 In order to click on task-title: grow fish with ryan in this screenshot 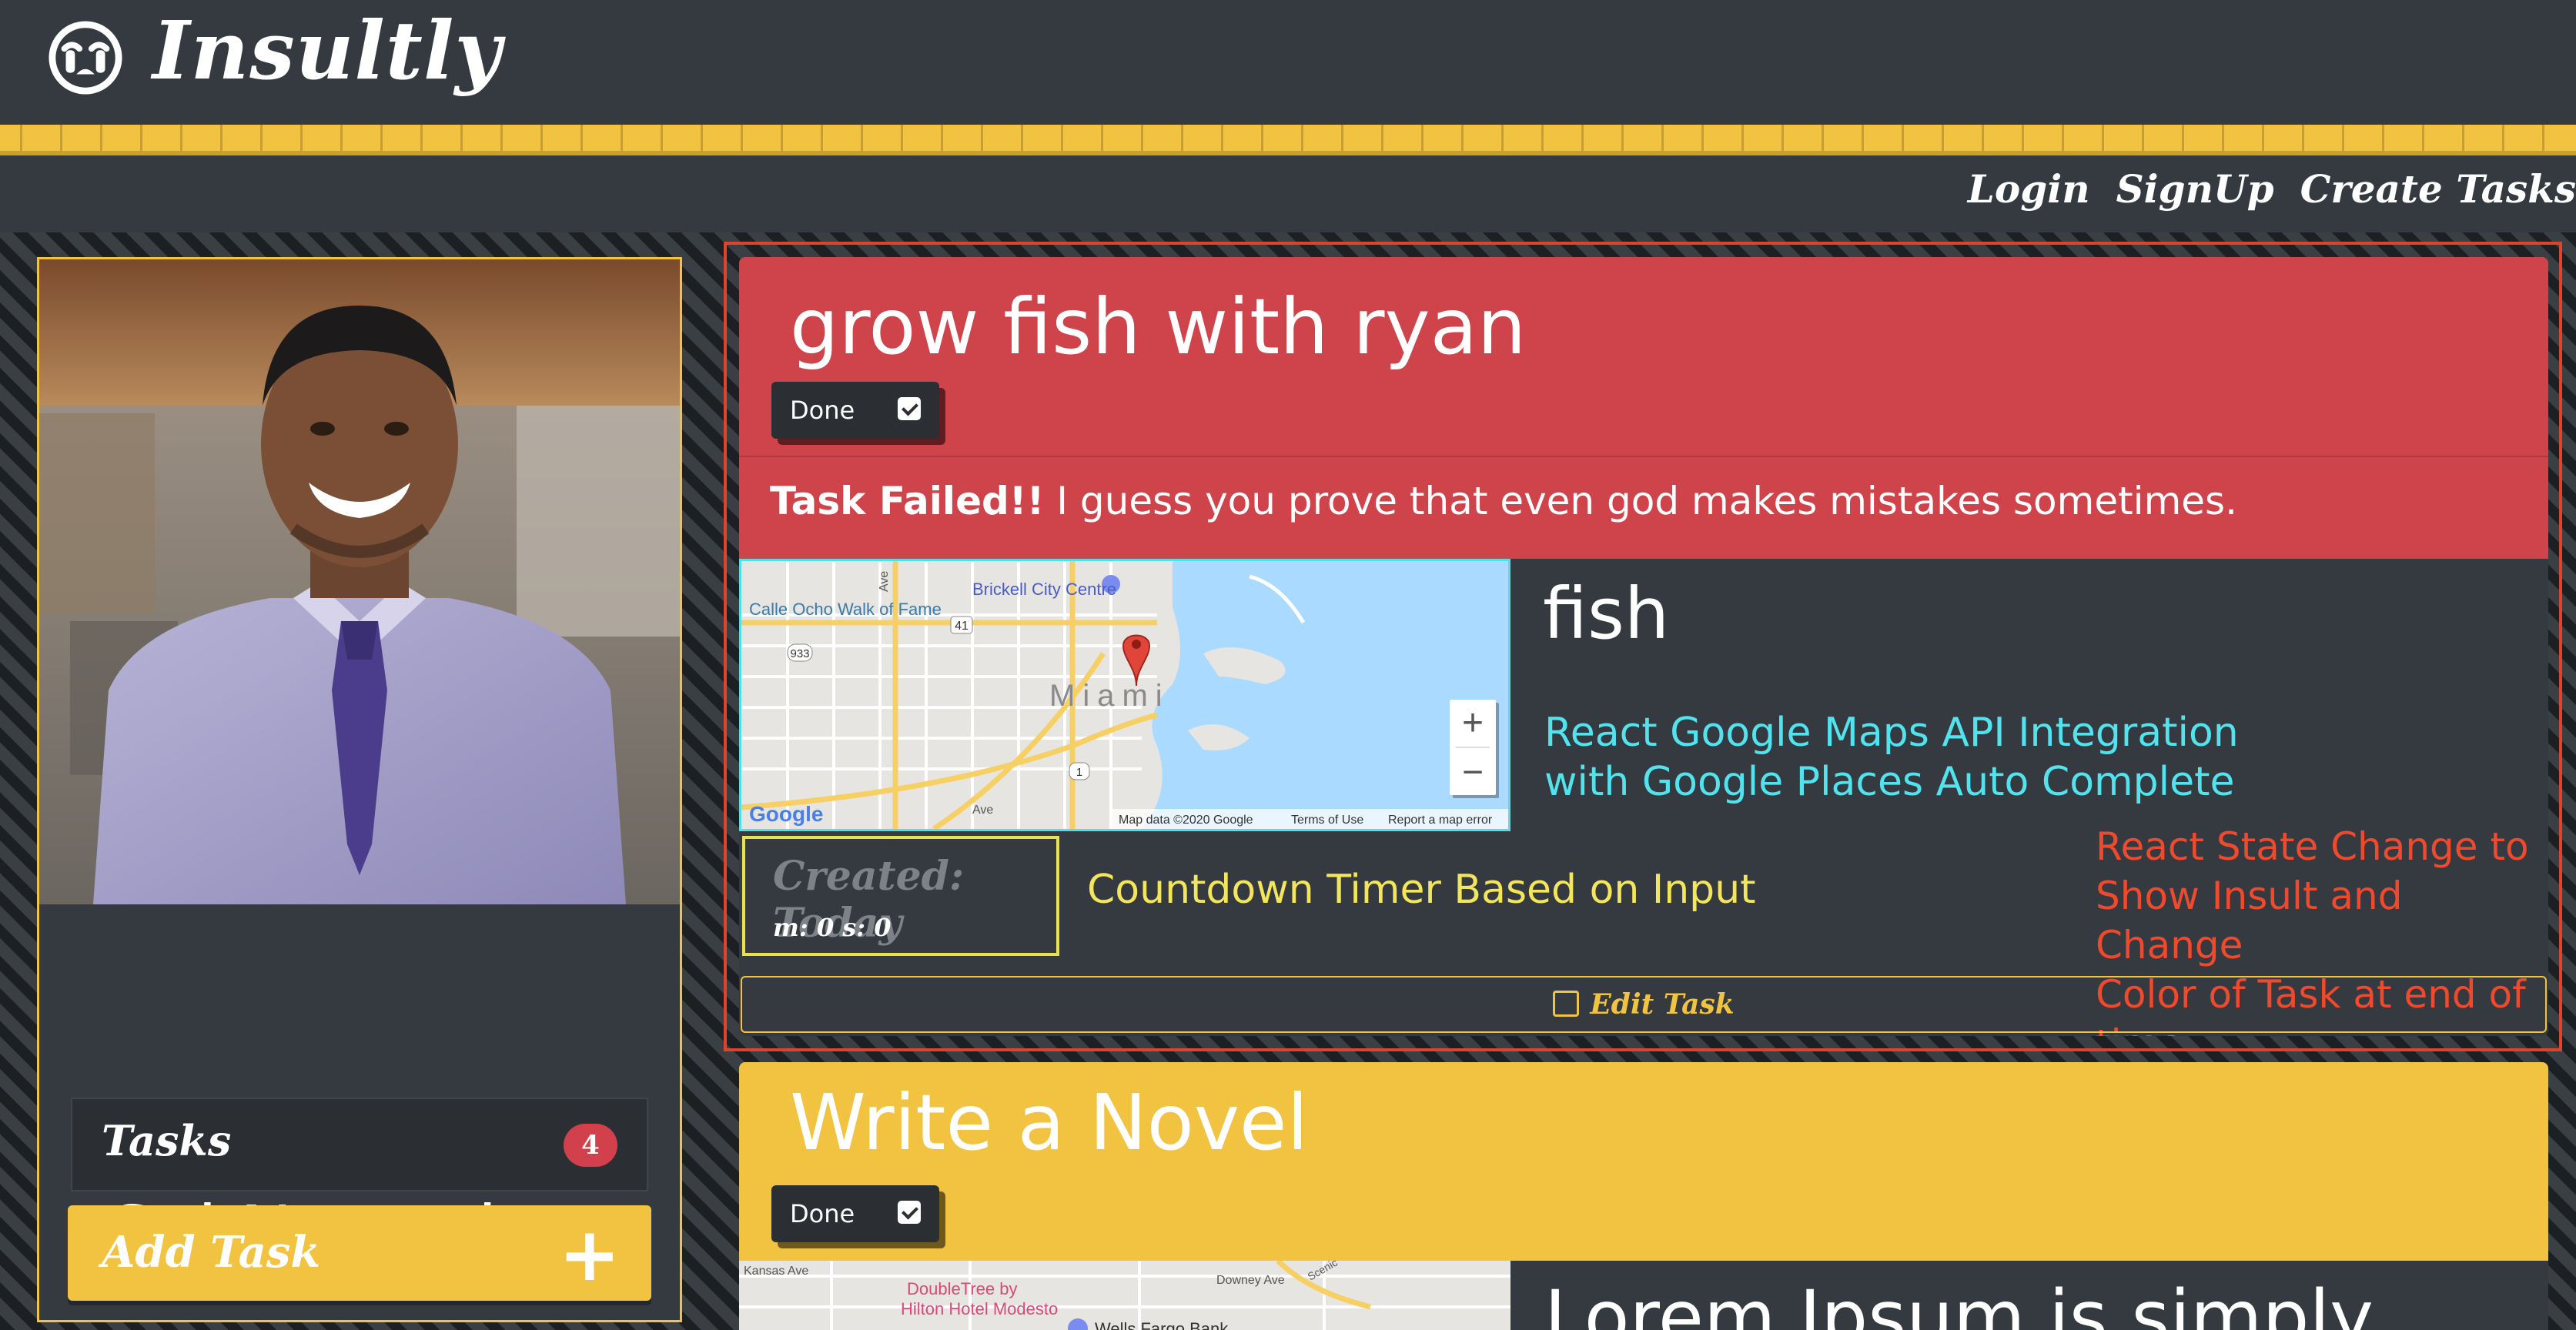, I will do `click(1158, 327)`.